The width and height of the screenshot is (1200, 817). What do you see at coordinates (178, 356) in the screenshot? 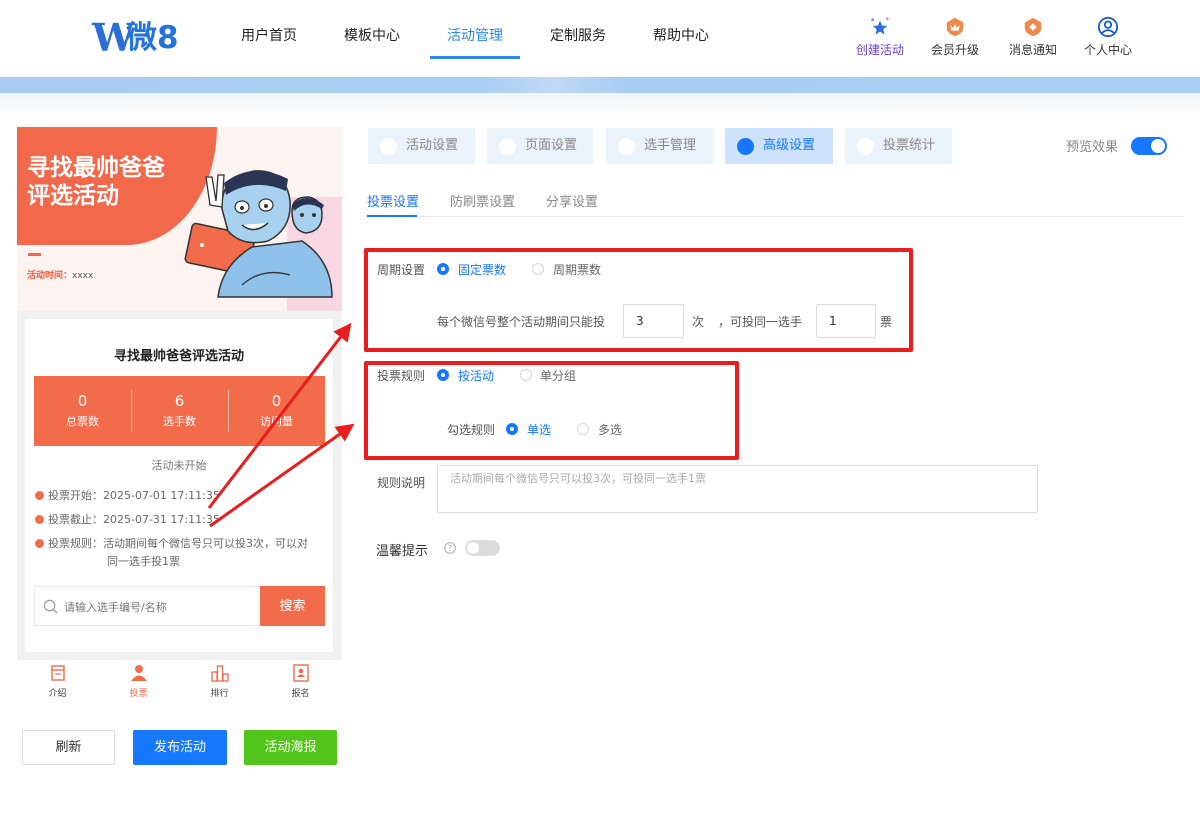
I see `activity-card-title: 寻找最帅爸爸评选活动` at bounding box center [178, 356].